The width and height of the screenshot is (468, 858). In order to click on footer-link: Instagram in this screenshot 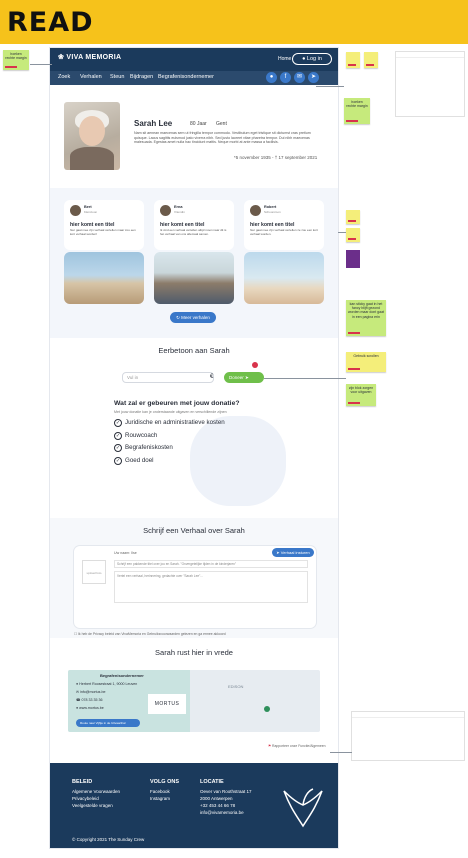, I will do `click(164, 798)`.